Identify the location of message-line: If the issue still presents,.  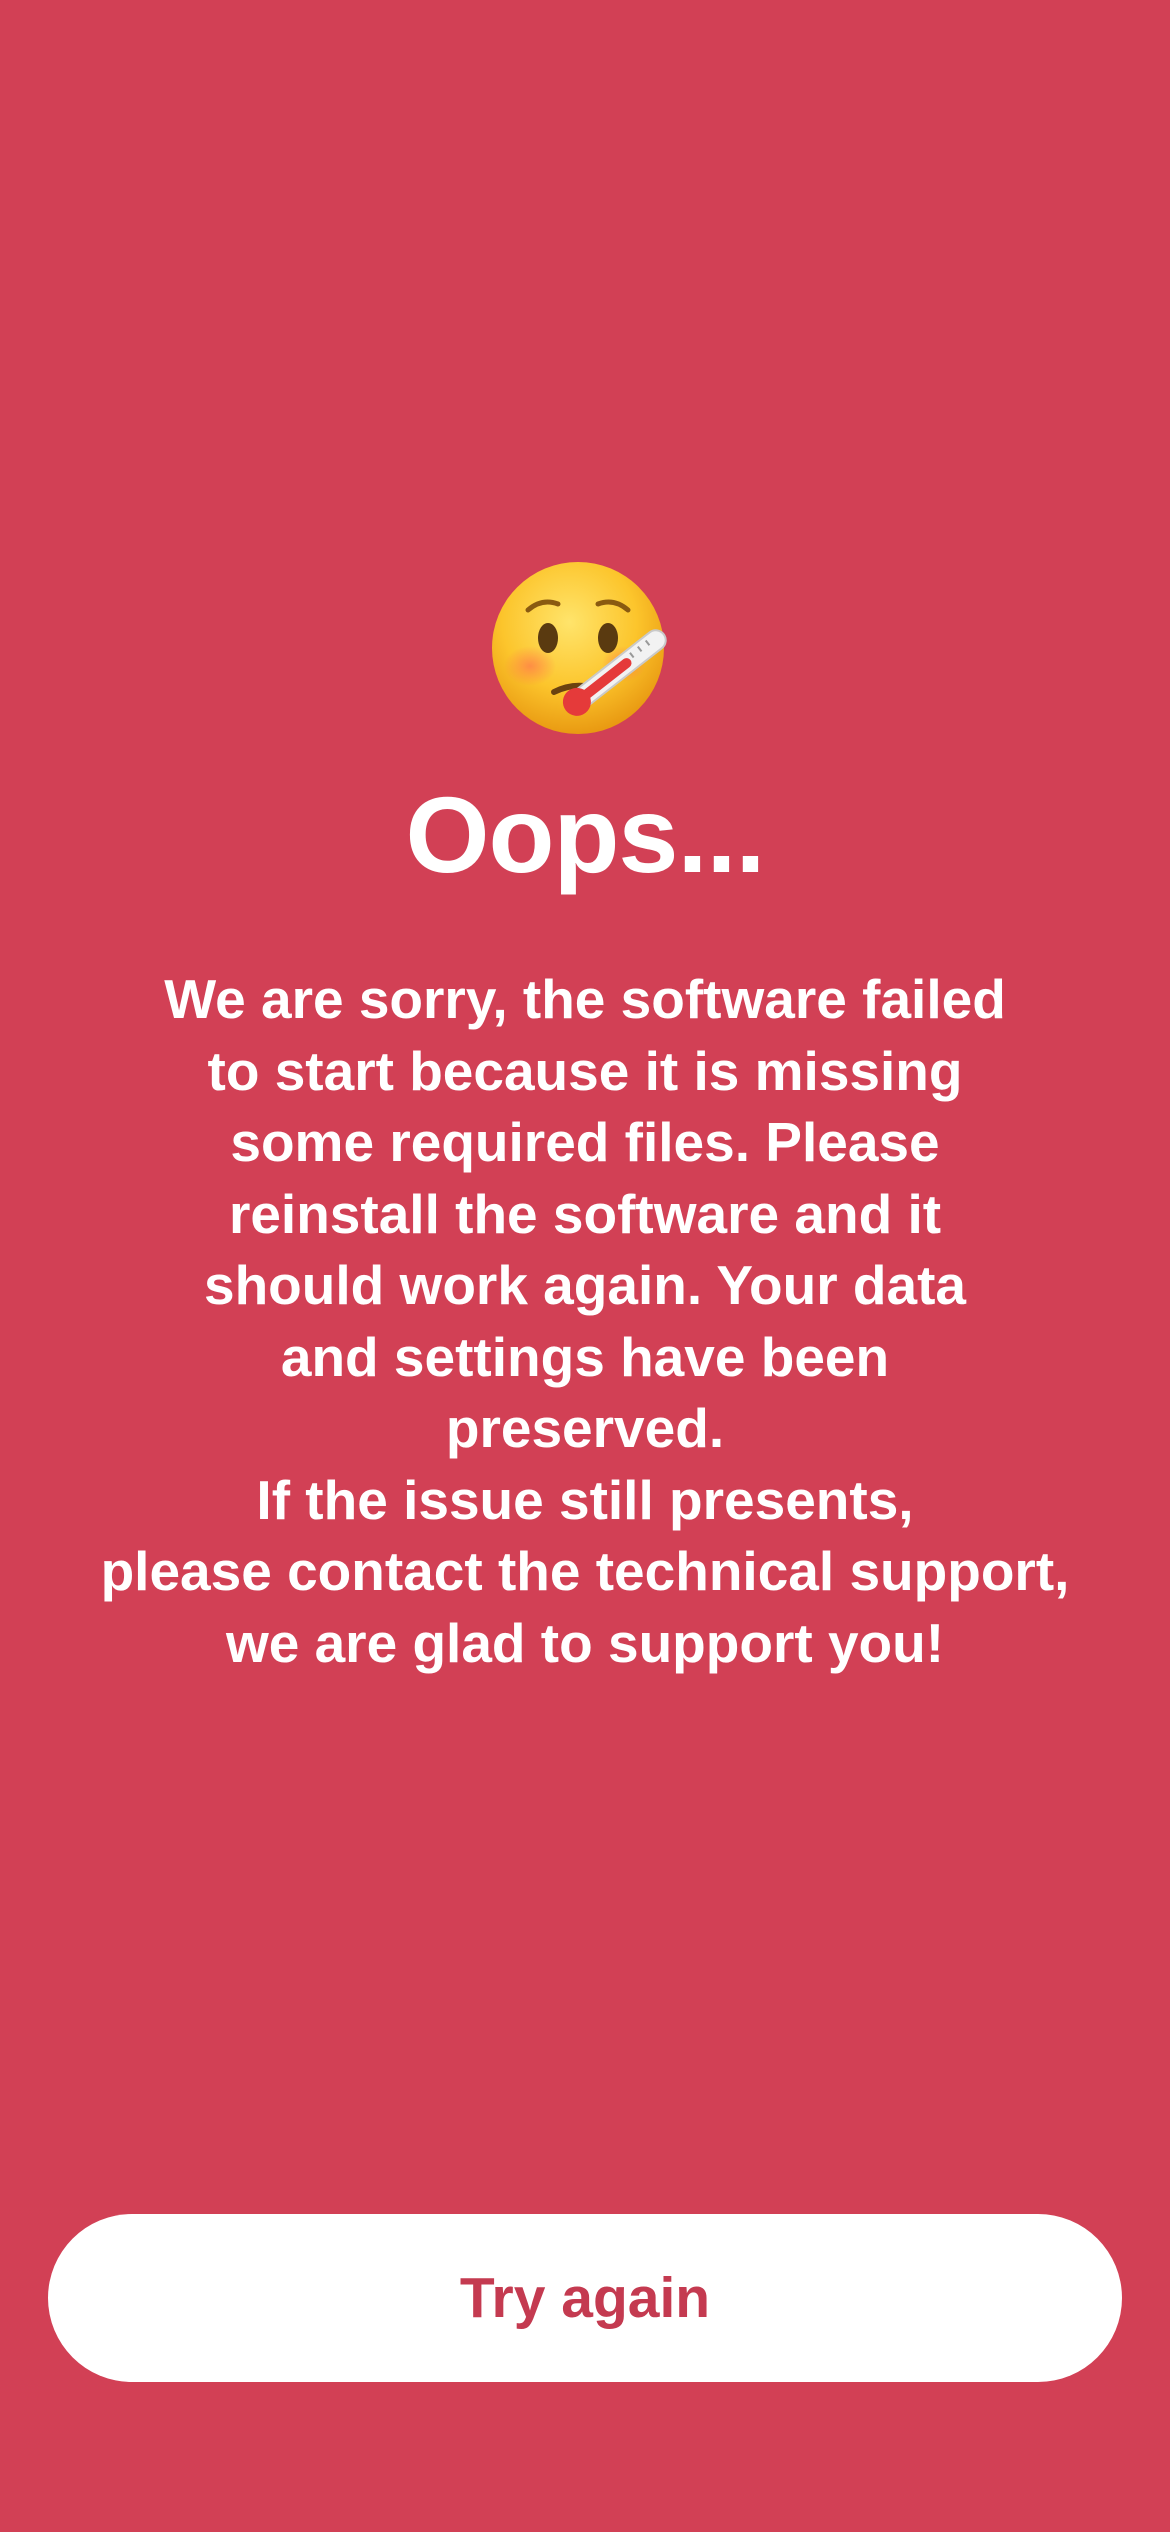
(585, 1499).